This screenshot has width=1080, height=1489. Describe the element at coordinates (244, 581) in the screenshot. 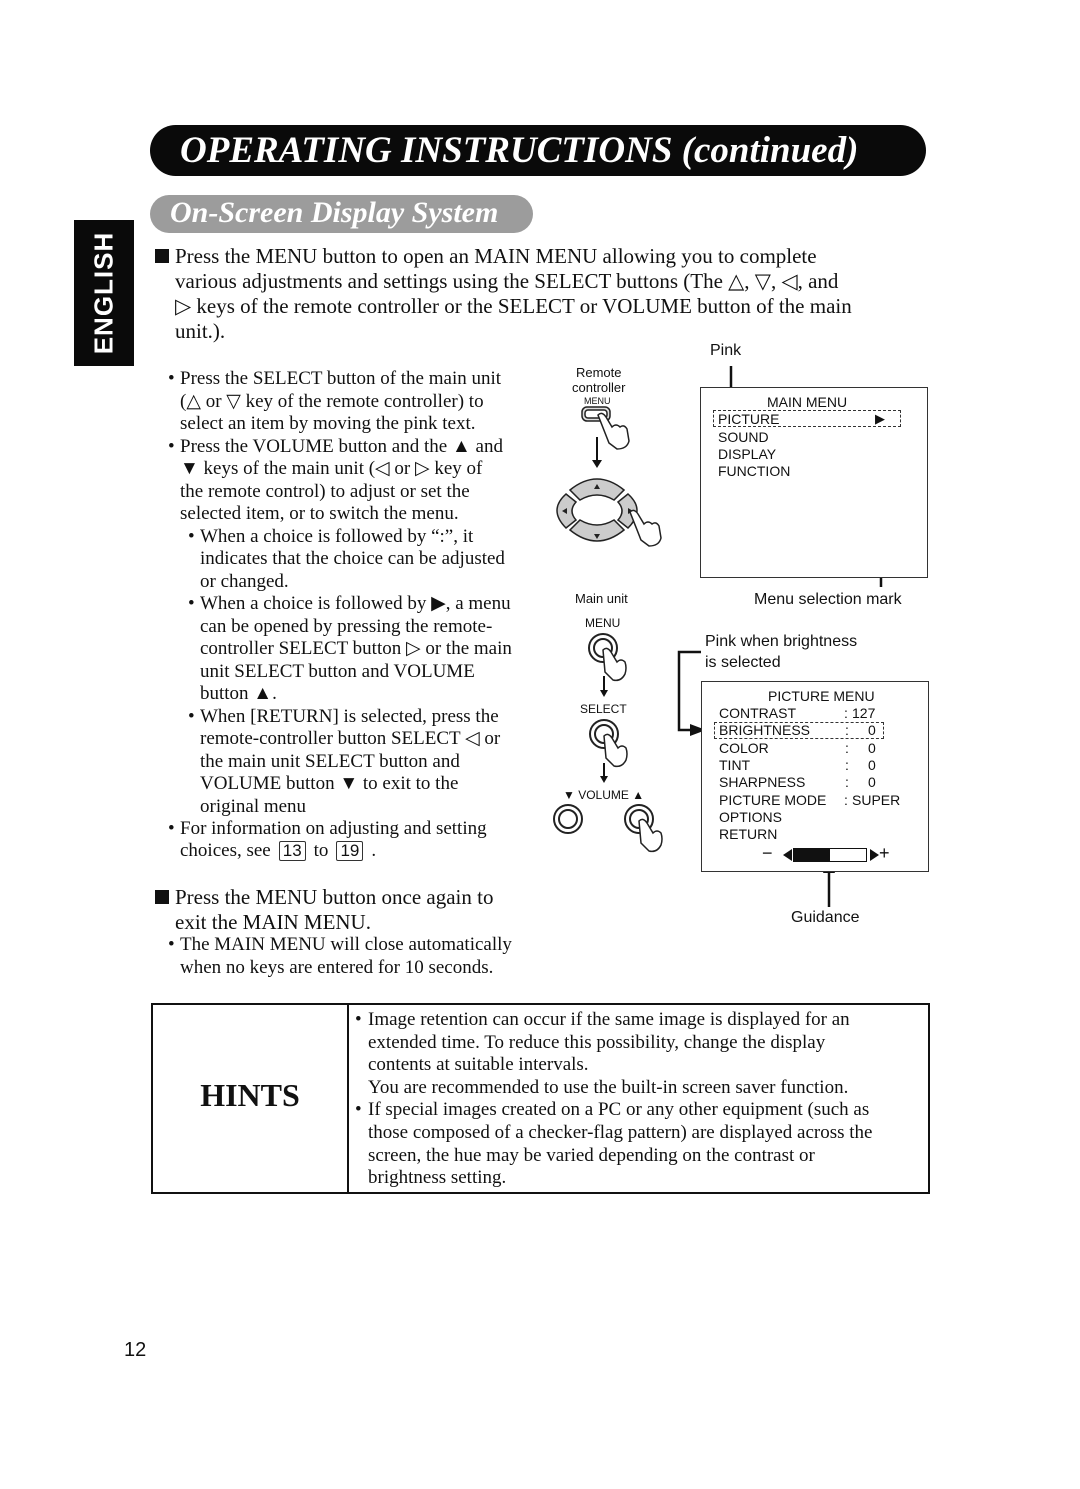

I see `instruction-line: or changed.` at that location.